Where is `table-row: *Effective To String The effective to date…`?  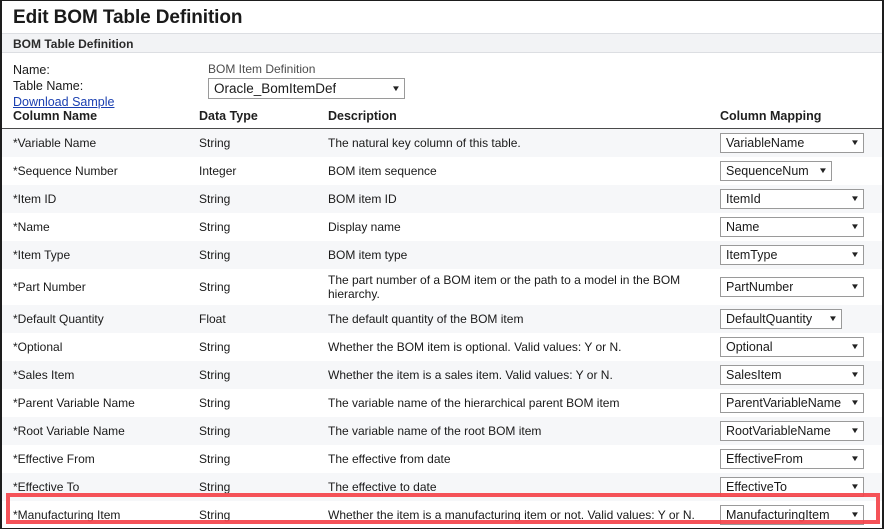 table-row: *Effective To String The effective to date… is located at coordinates (442, 487).